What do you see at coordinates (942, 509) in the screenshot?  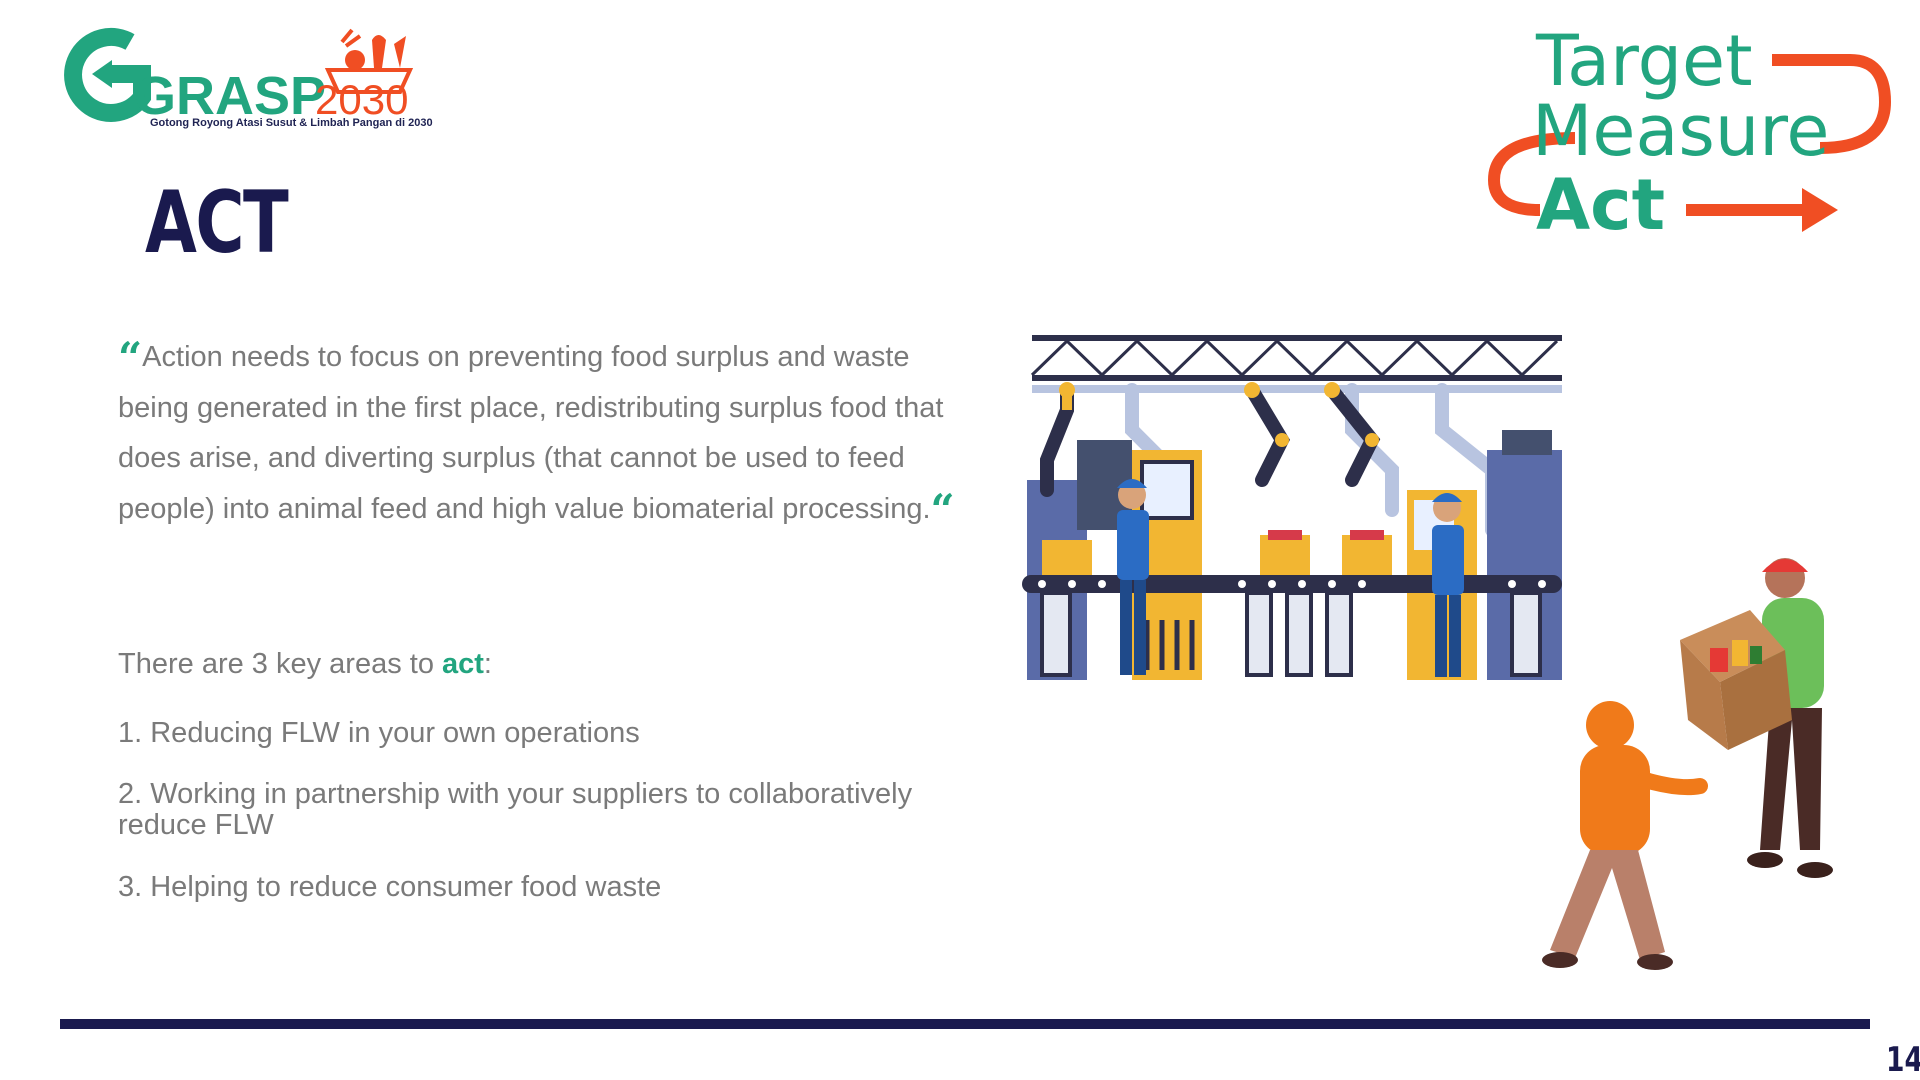 I see `quote-close-mark: “` at bounding box center [942, 509].